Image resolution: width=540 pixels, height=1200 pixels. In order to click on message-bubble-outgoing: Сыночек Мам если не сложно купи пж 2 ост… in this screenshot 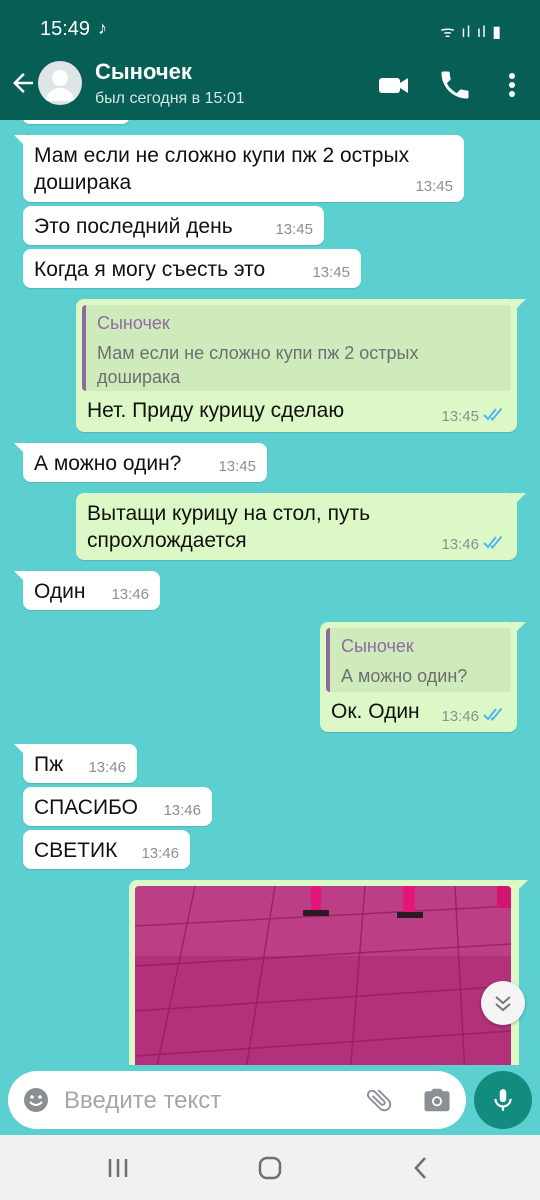, I will do `click(301, 365)`.